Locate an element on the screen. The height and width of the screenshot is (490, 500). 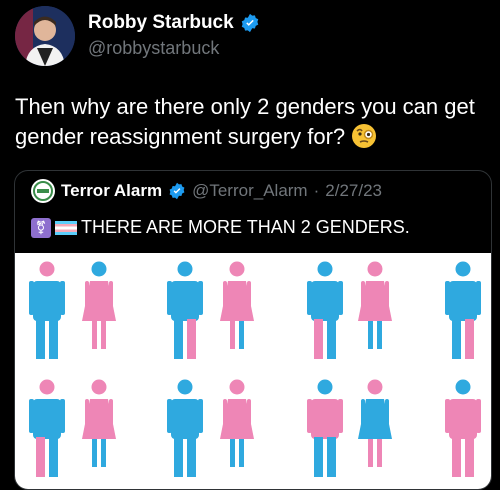
quoted-body: THERE ARE MORE THAN 2 GENDERS. is located at coordinates (245, 227).